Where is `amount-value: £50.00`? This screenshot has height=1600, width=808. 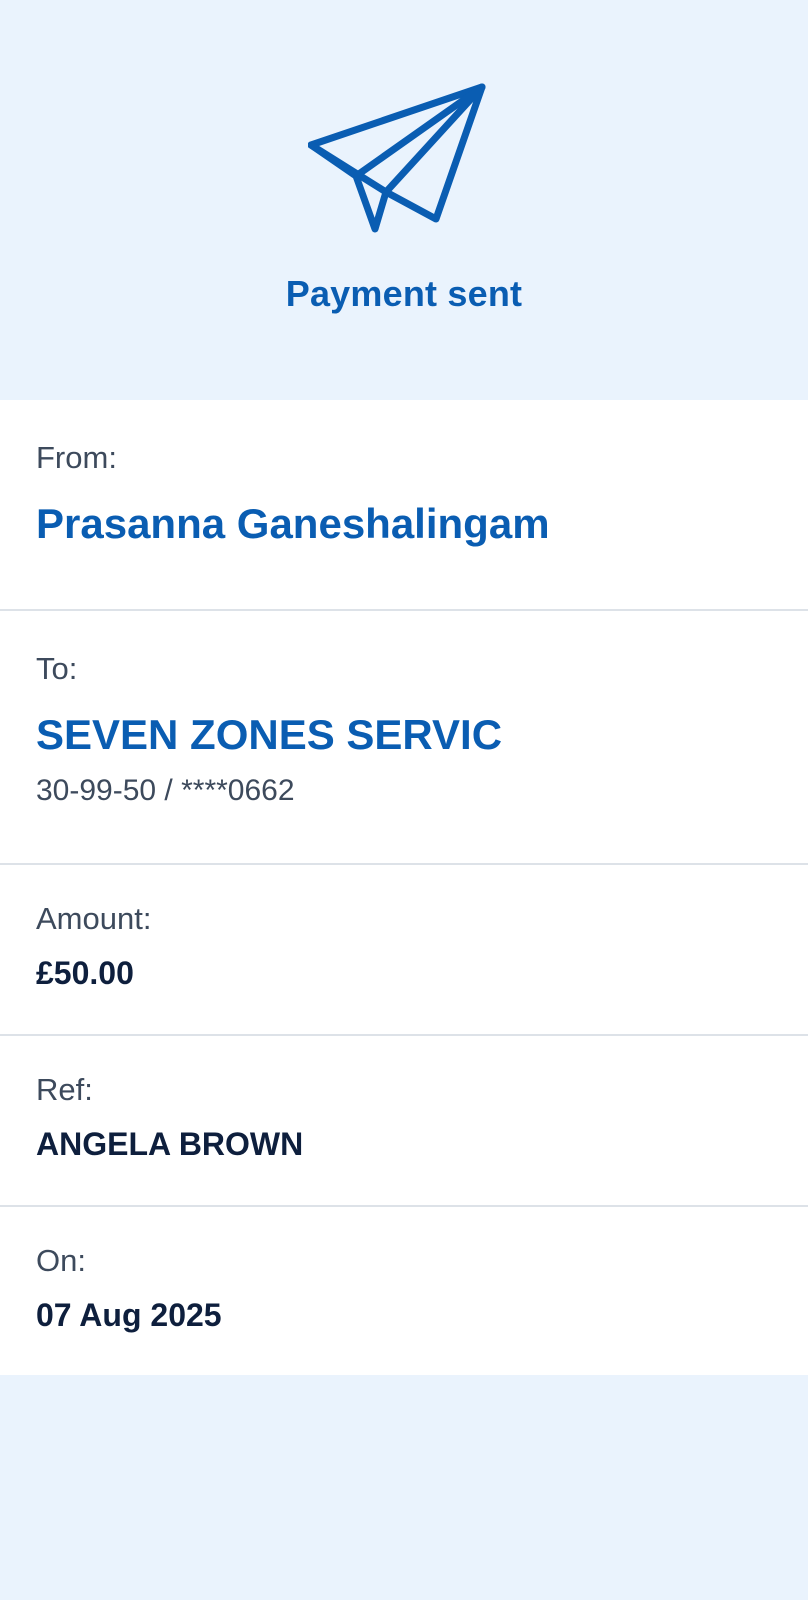
amount-value: £50.00 is located at coordinates (85, 973).